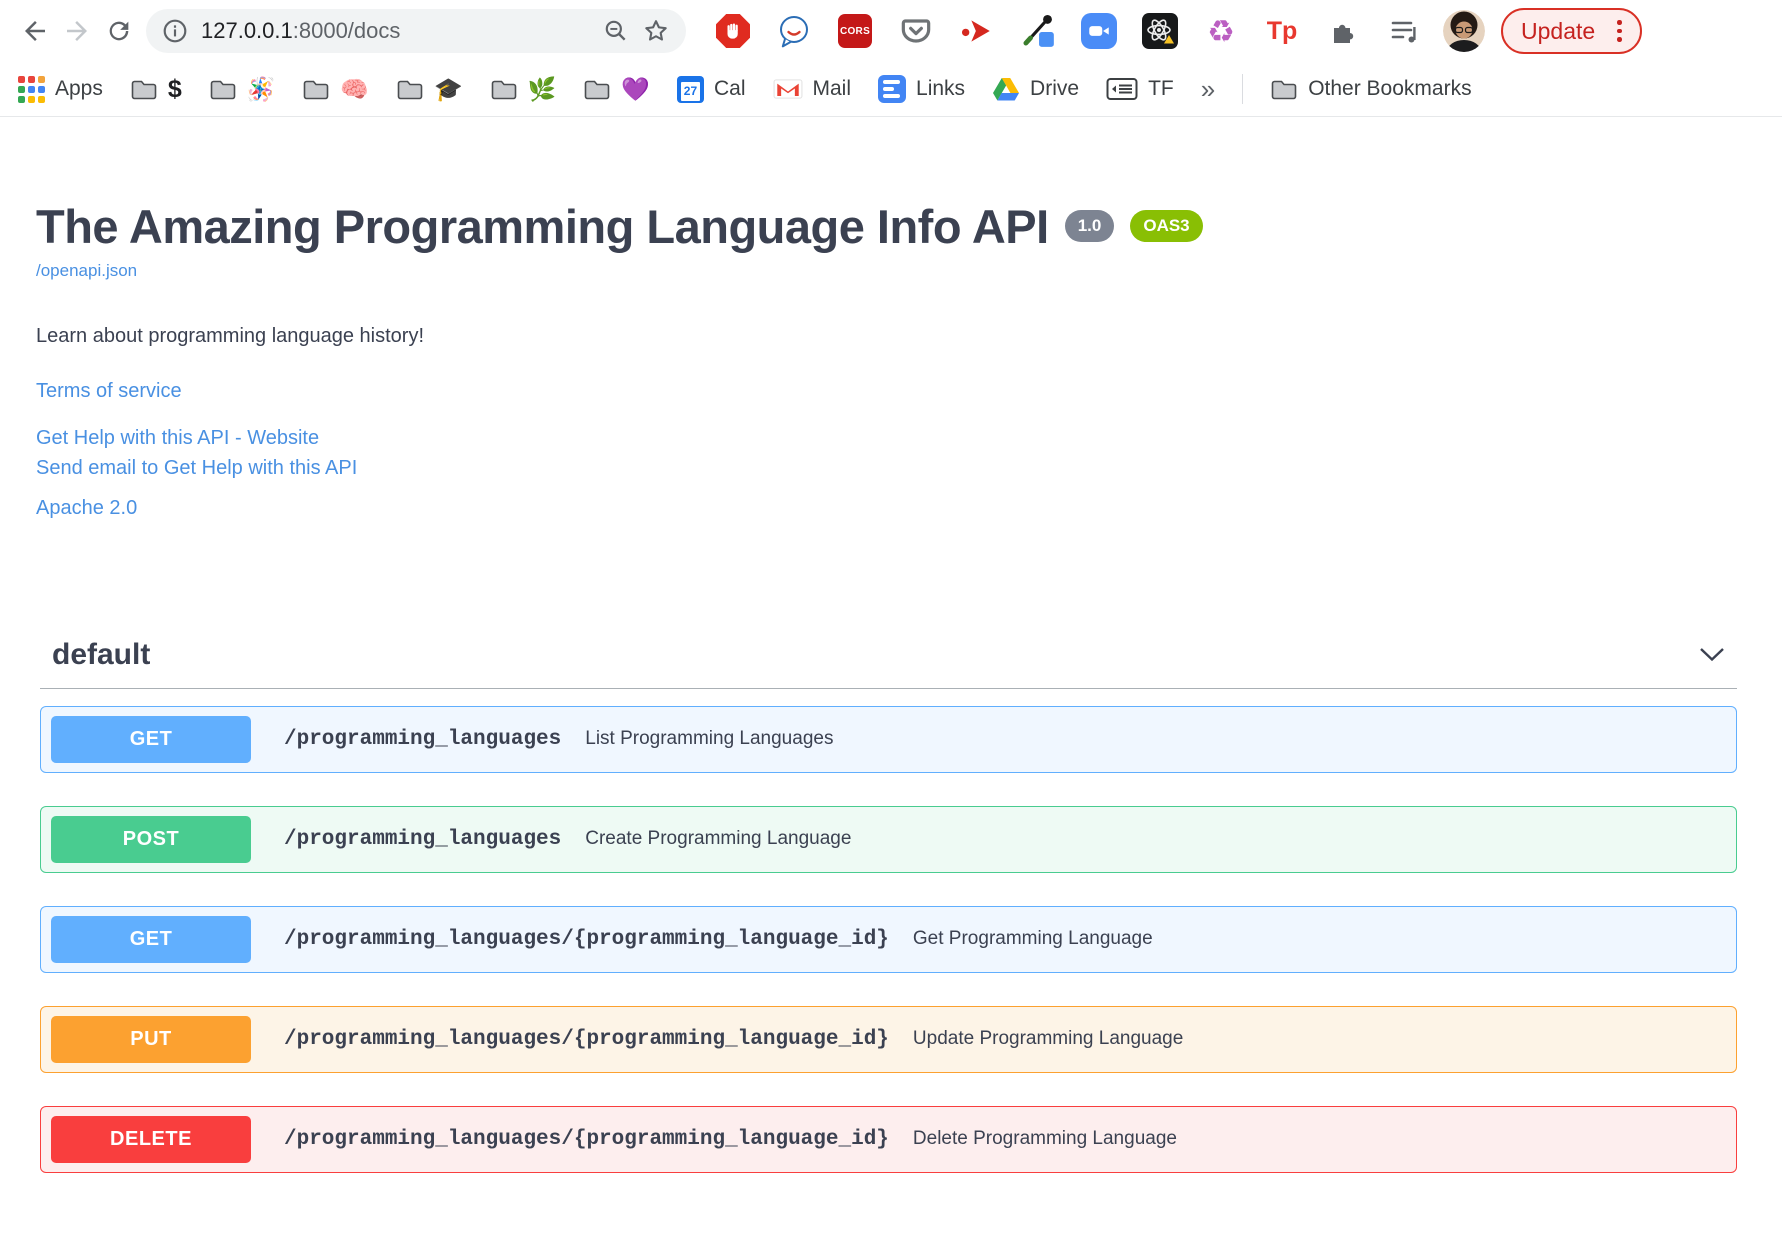 The width and height of the screenshot is (1782, 1246). Describe the element at coordinates (1048, 1039) in the screenshot. I see `endpoint-summary: Update Programming Language` at that location.